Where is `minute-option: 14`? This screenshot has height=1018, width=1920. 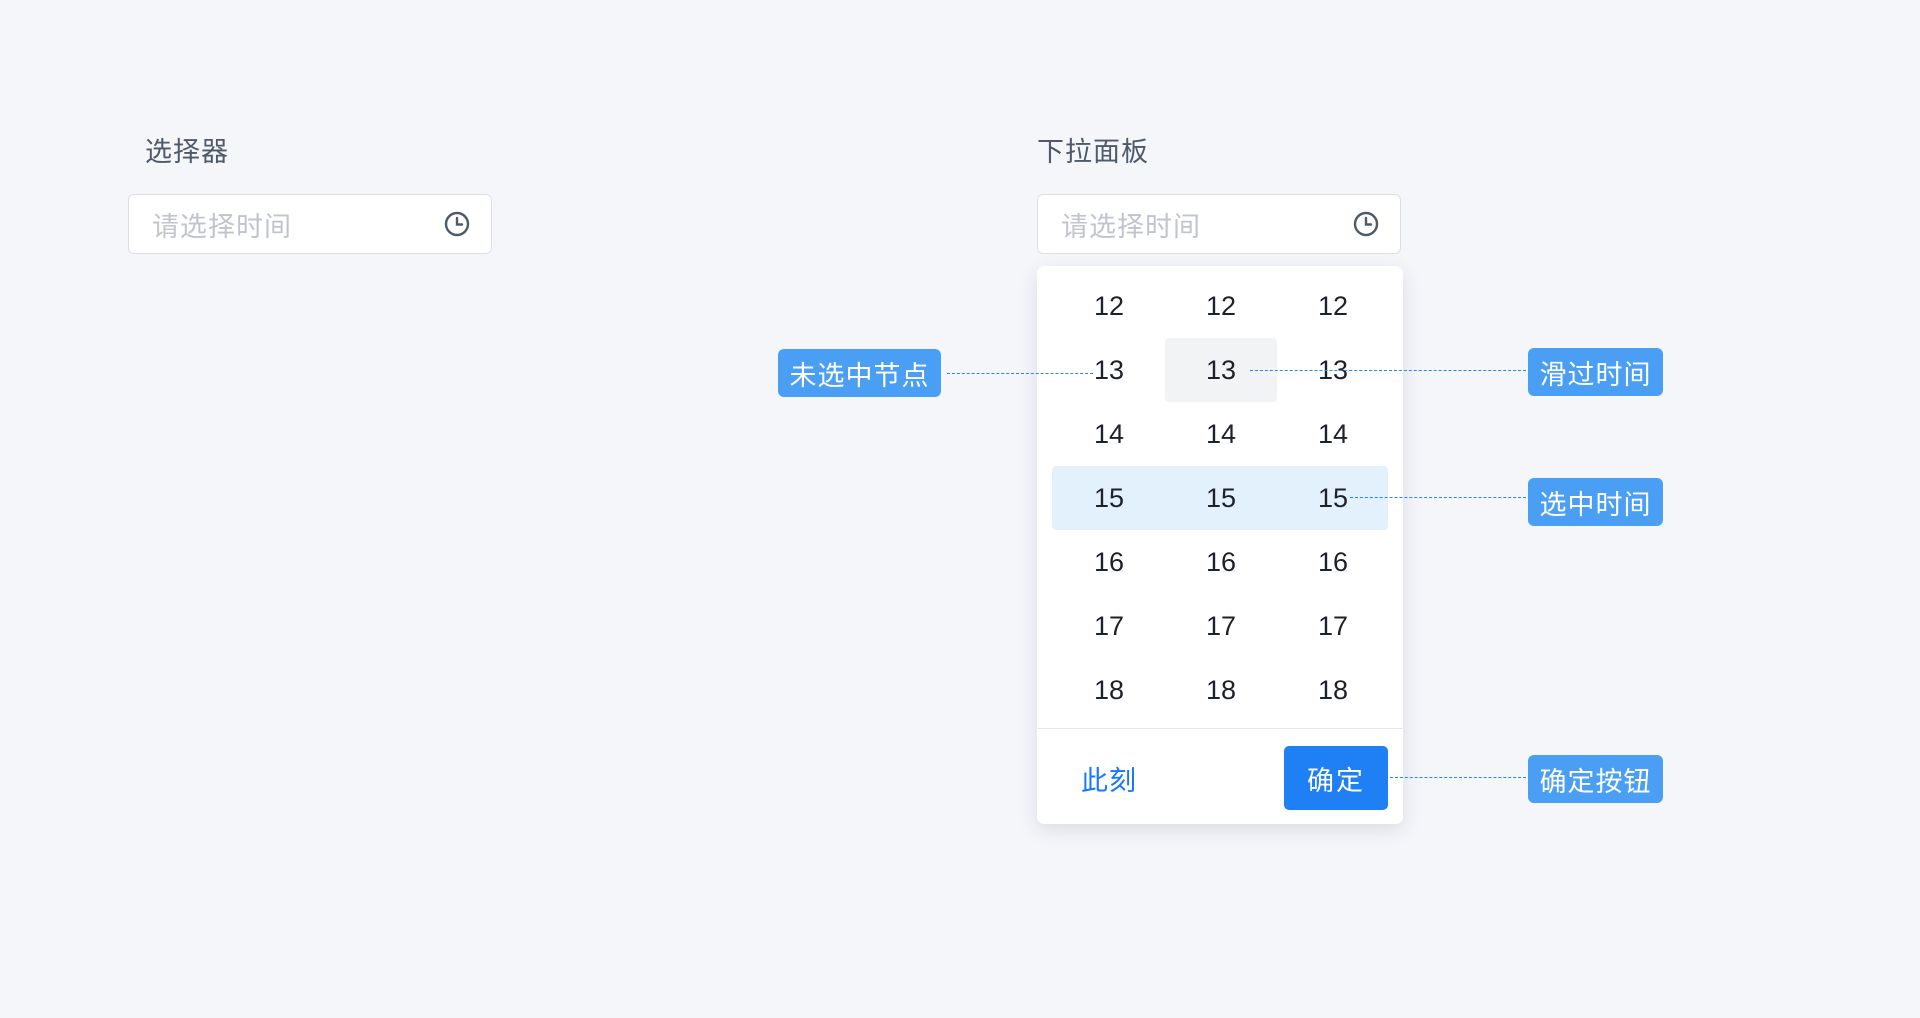 minute-option: 14 is located at coordinates (1221, 434).